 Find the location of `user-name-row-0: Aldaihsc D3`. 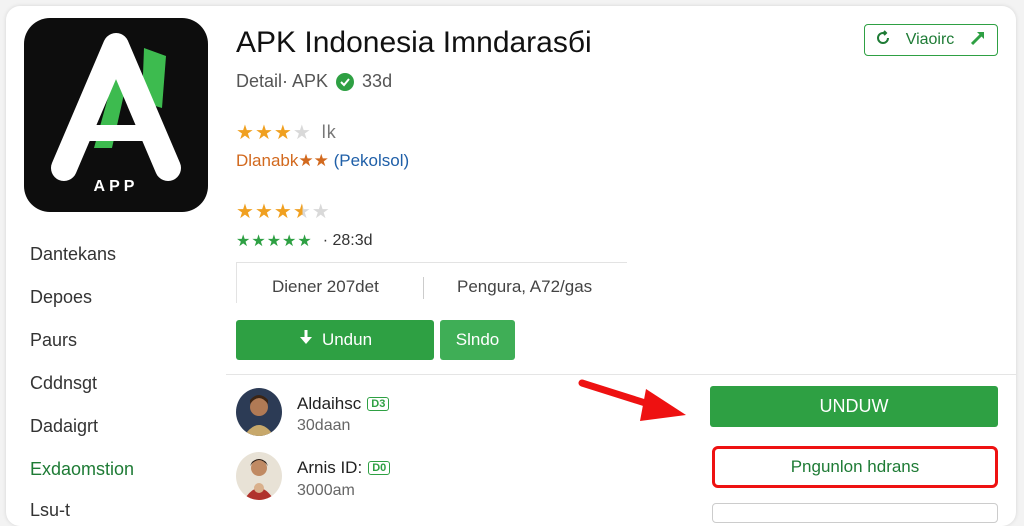

user-name-row-0: Aldaihsc D3 is located at coordinates (343, 404).